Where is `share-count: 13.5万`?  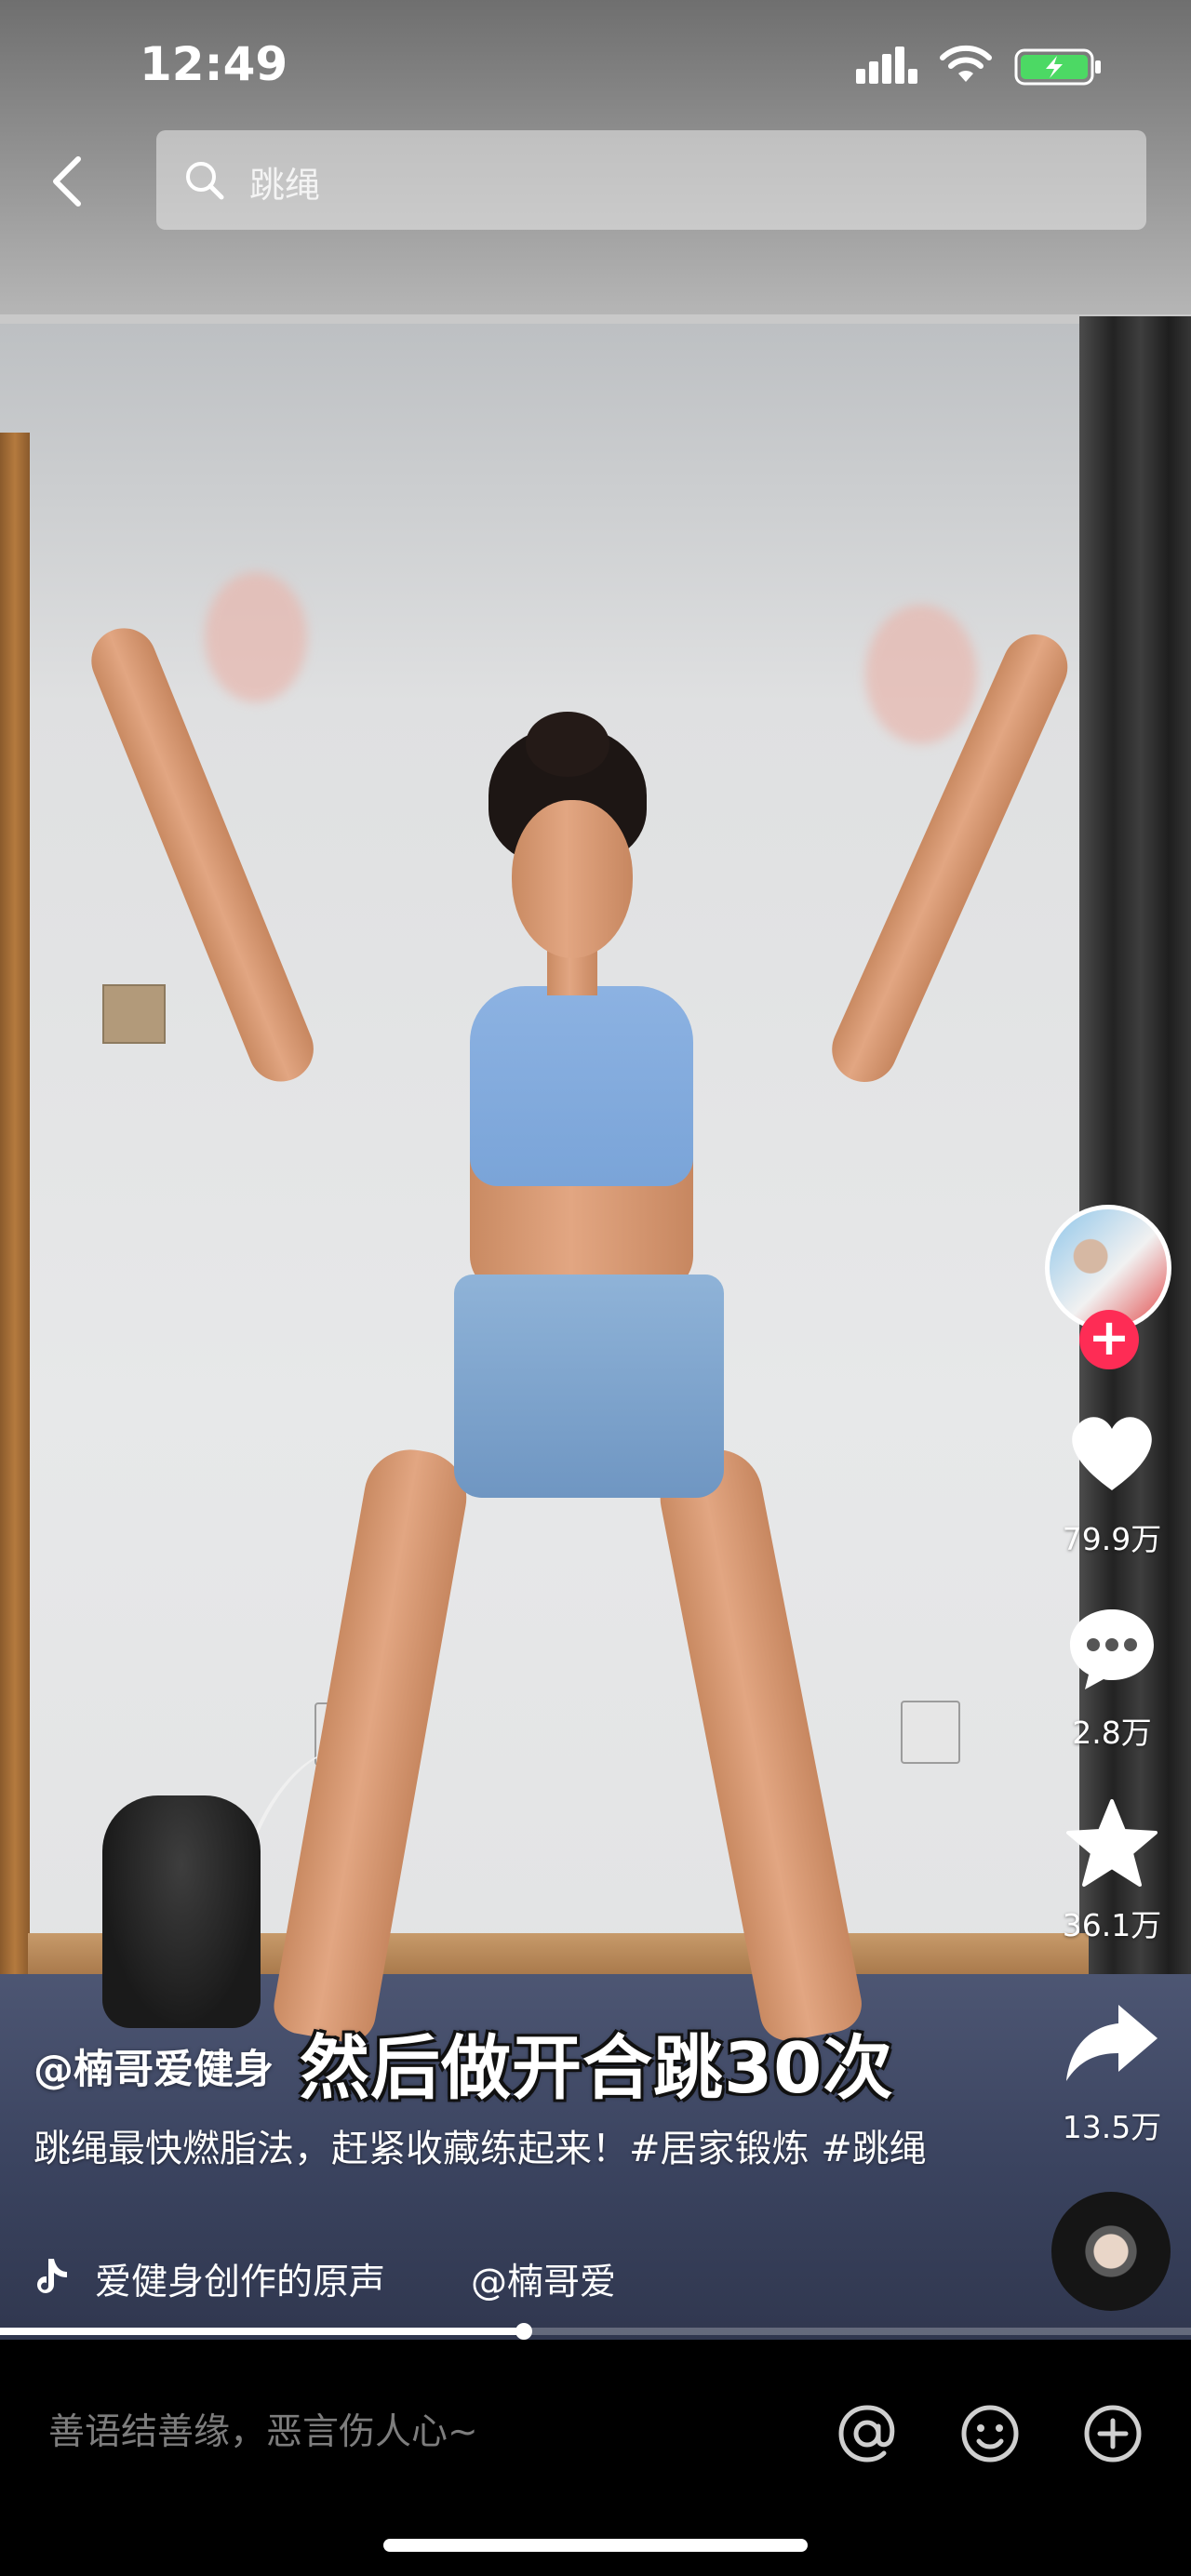
share-count: 13.5万 is located at coordinates (1112, 2127).